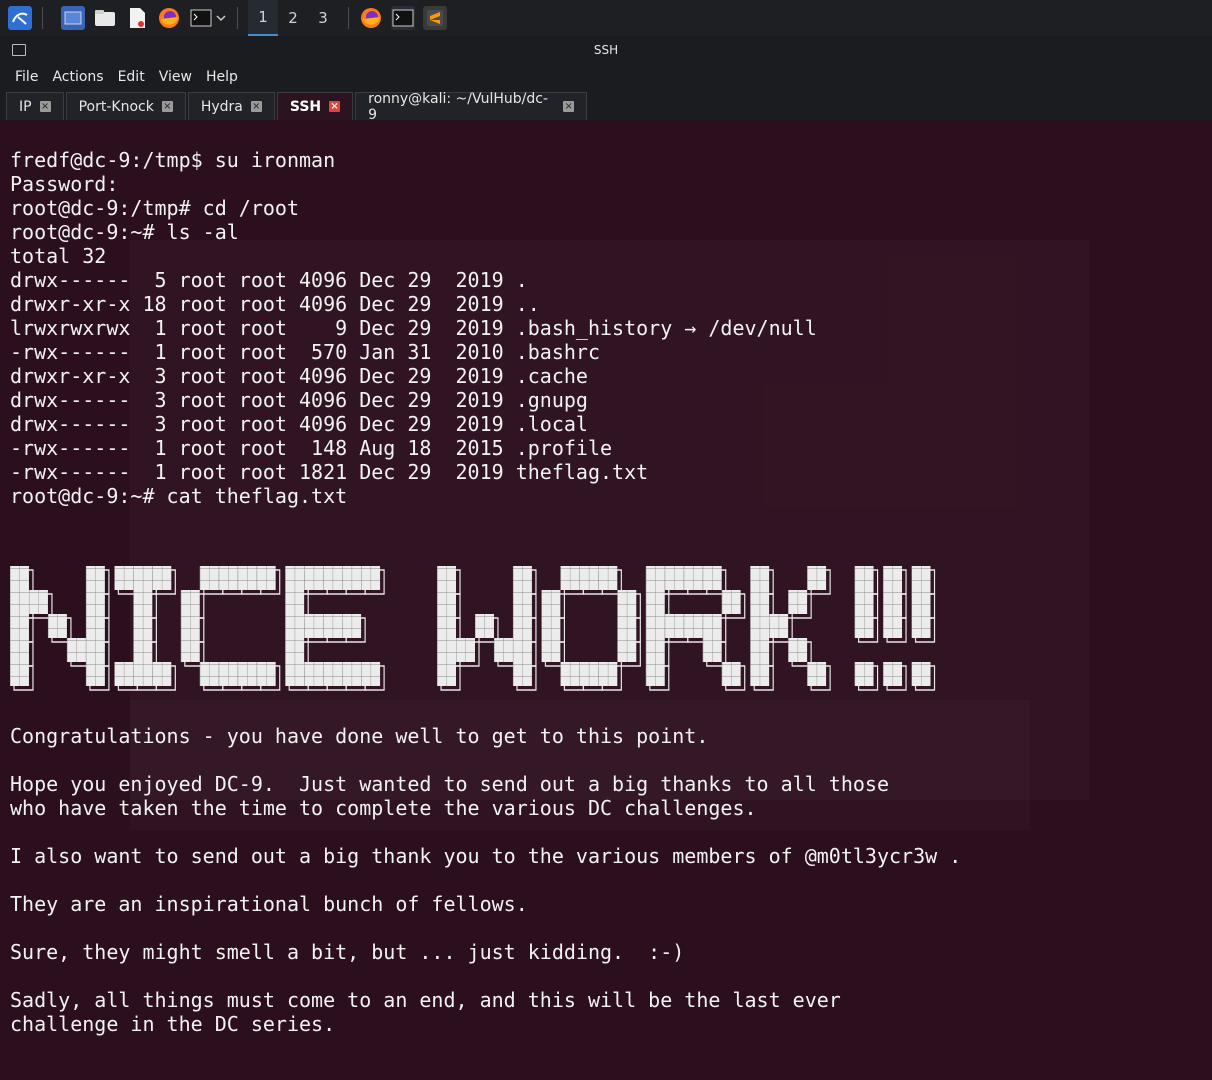 This screenshot has height=1080, width=1212. Describe the element at coordinates (231, 106) in the screenshot. I see `tab-hydra: Hydra ×` at that location.